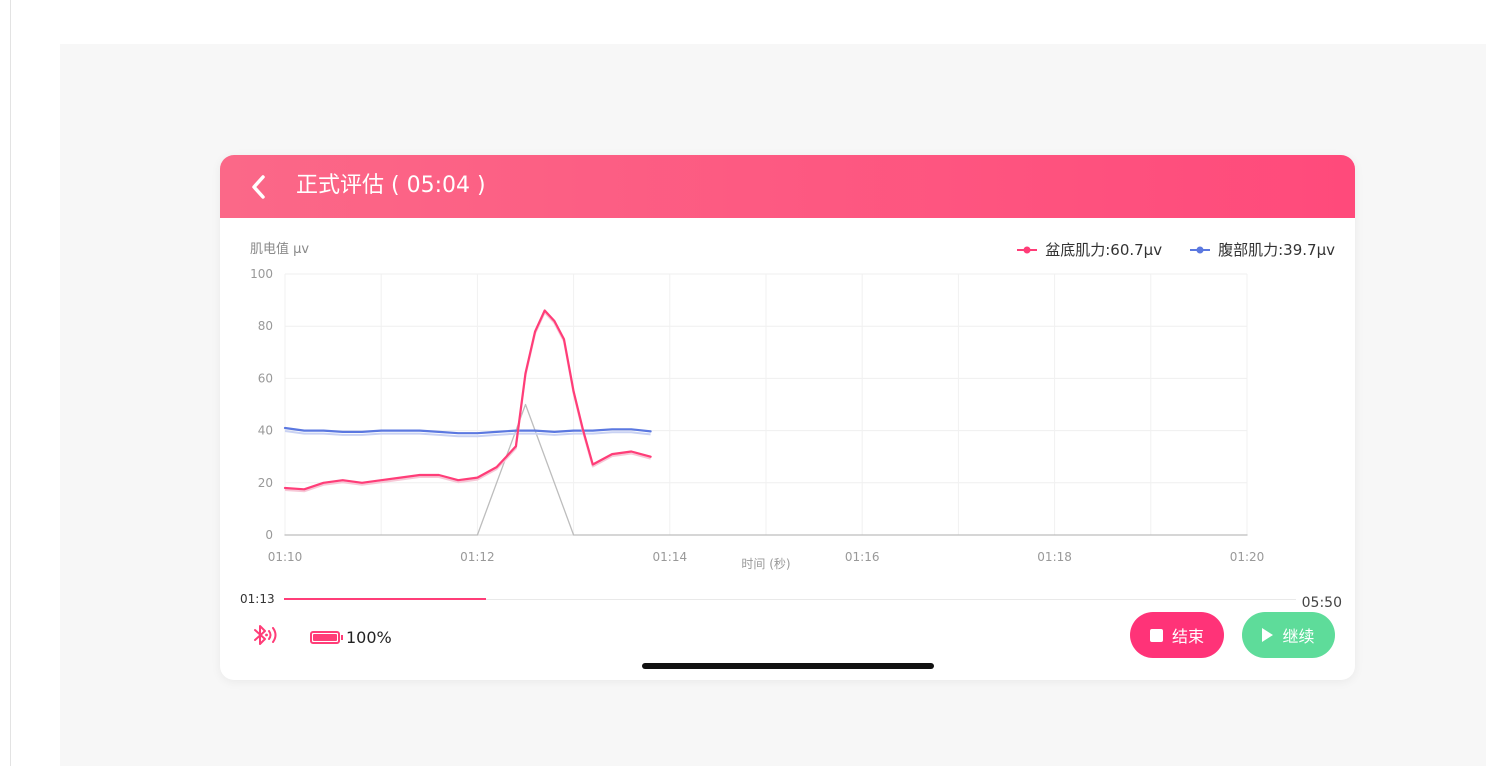 The height and width of the screenshot is (766, 1486). Describe the element at coordinates (269, 535) in the screenshot. I see `y-tick-label: 0` at that location.